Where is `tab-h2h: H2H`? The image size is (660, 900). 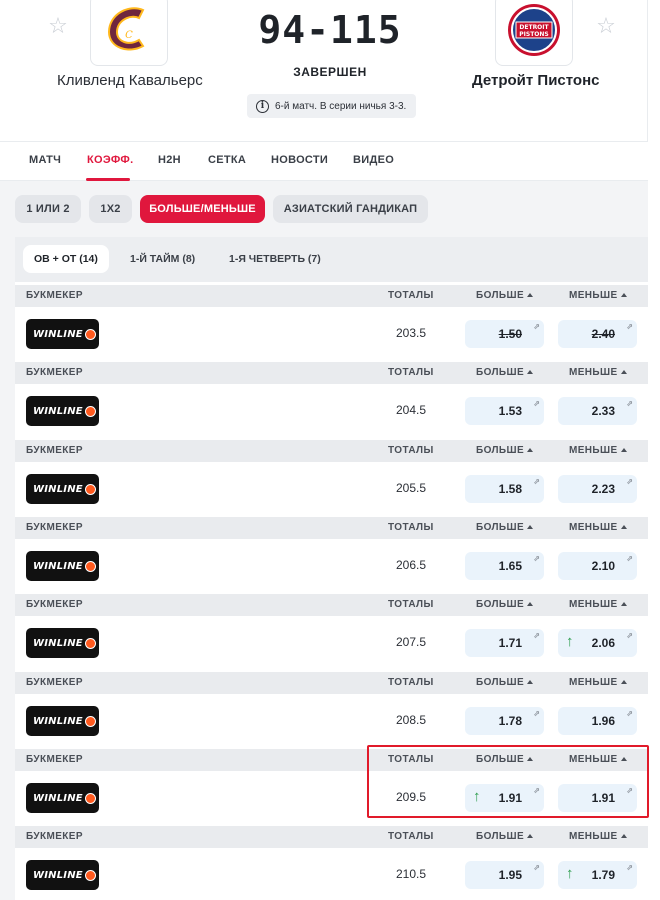 tab-h2h: H2H is located at coordinates (169, 160).